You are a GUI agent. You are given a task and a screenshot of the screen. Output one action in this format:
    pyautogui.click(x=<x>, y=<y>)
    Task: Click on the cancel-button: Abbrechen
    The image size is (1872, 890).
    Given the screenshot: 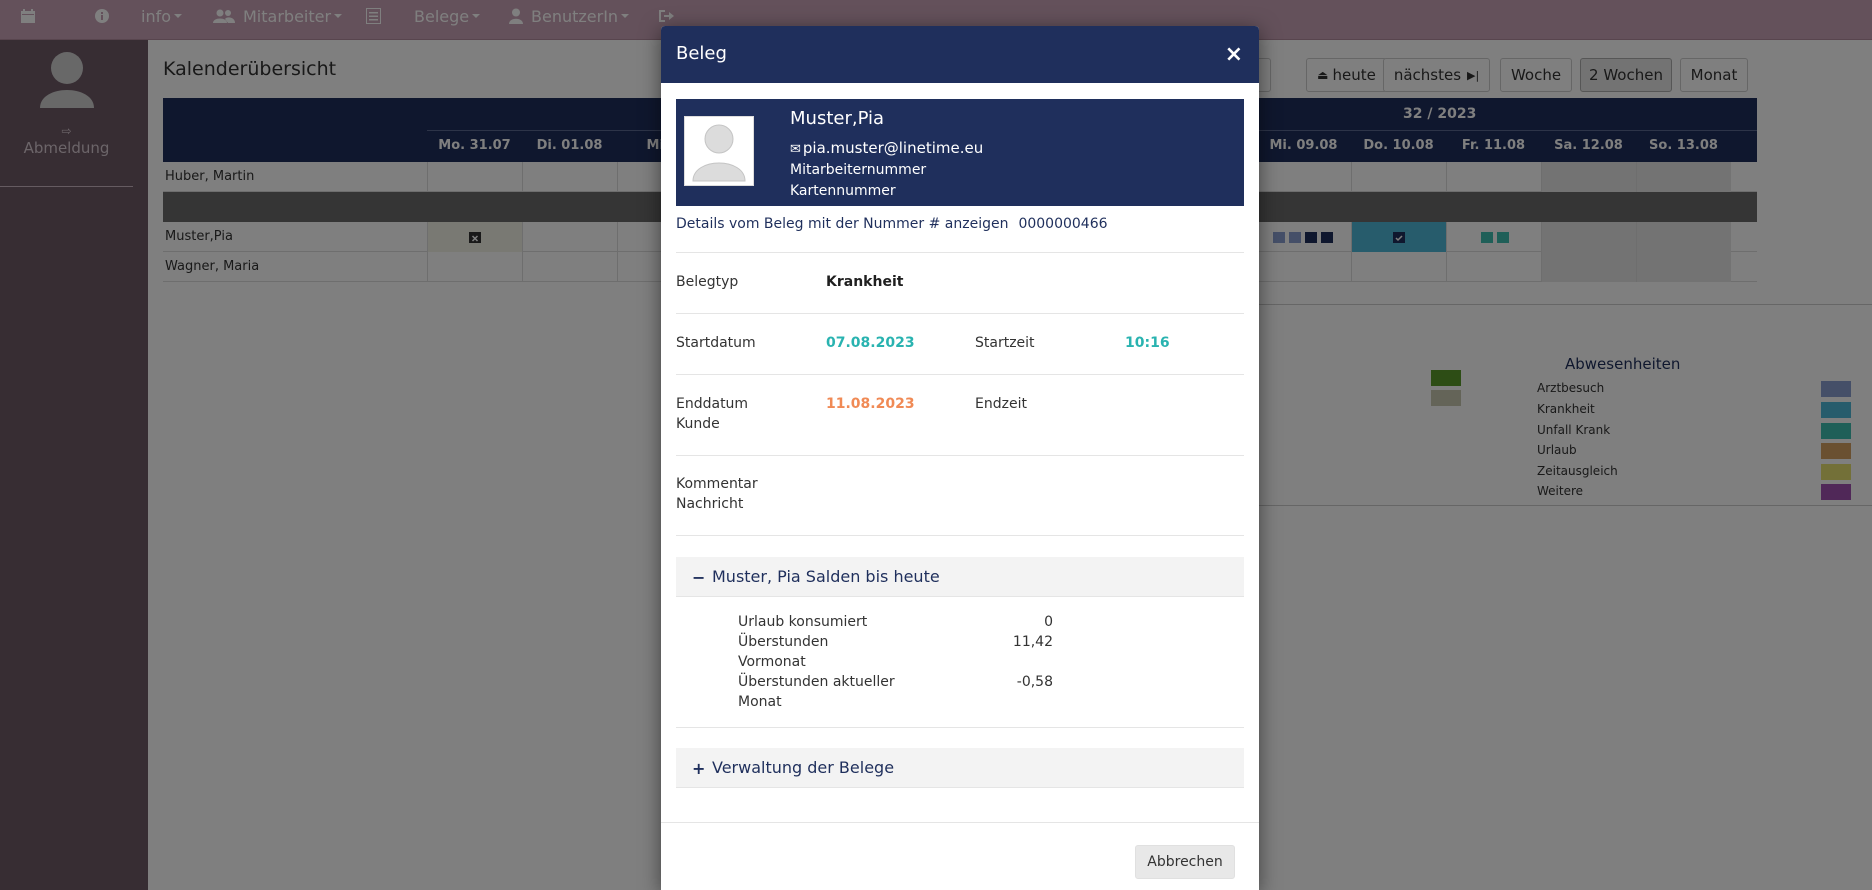 What is the action you would take?
    pyautogui.click(x=1185, y=862)
    